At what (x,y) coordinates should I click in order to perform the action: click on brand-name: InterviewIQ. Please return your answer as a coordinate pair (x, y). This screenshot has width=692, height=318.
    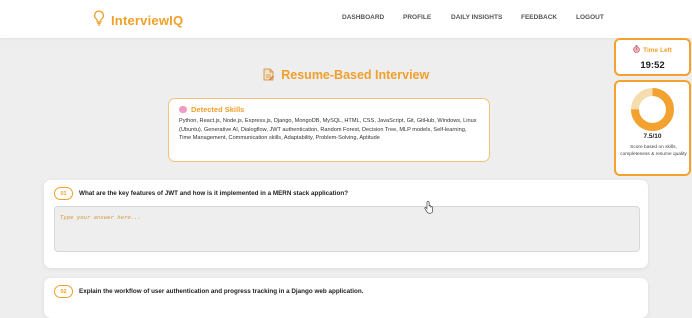
    Looking at the image, I should click on (147, 20).